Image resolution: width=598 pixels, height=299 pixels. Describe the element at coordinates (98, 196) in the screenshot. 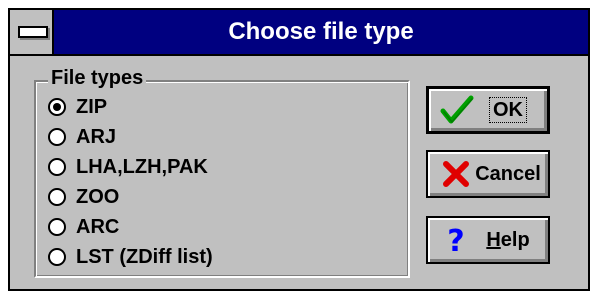

I see `radio-label: ZOO` at that location.